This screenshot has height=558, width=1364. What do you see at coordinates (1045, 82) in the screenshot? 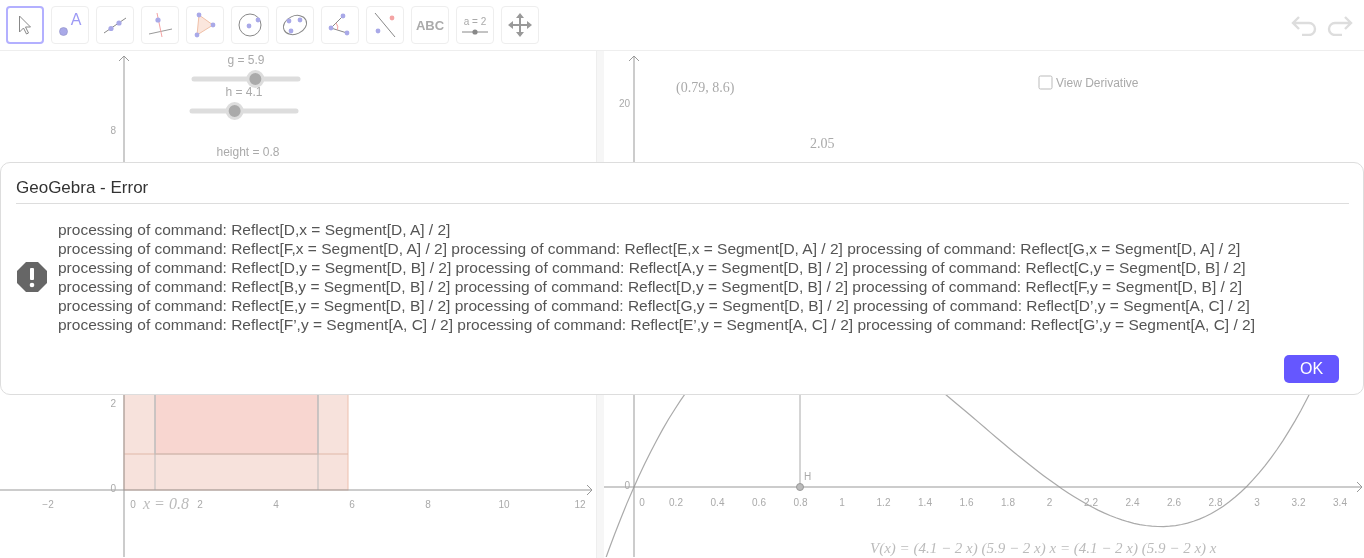
I see `checkbox` at bounding box center [1045, 82].